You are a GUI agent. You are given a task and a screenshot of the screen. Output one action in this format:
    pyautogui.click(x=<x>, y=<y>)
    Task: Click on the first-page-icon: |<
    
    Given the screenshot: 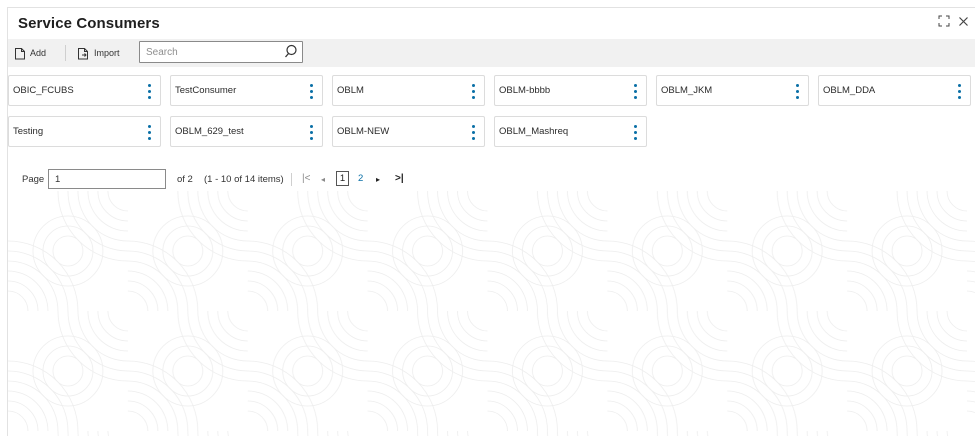 What is the action you would take?
    pyautogui.click(x=306, y=179)
    